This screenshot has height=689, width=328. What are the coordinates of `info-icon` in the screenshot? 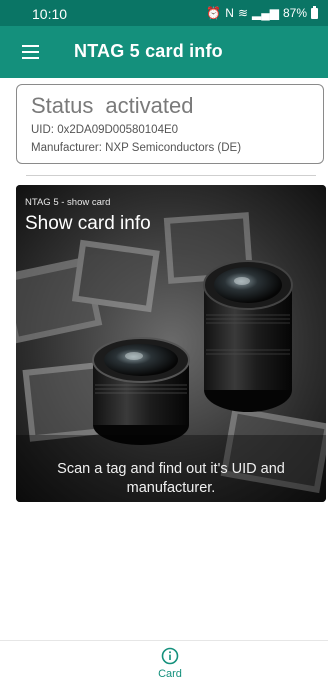 It's located at (170, 656).